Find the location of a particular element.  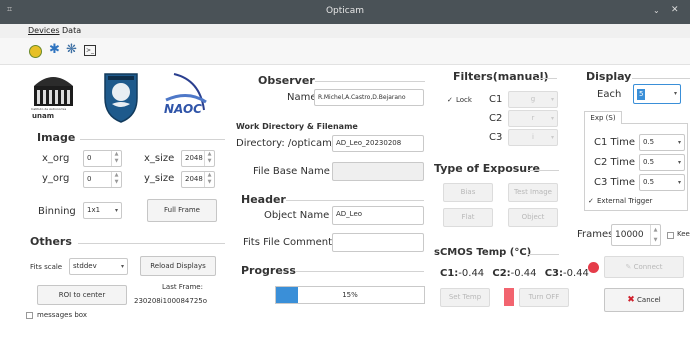

temp-c3-value: -0.44 is located at coordinates (576, 273).